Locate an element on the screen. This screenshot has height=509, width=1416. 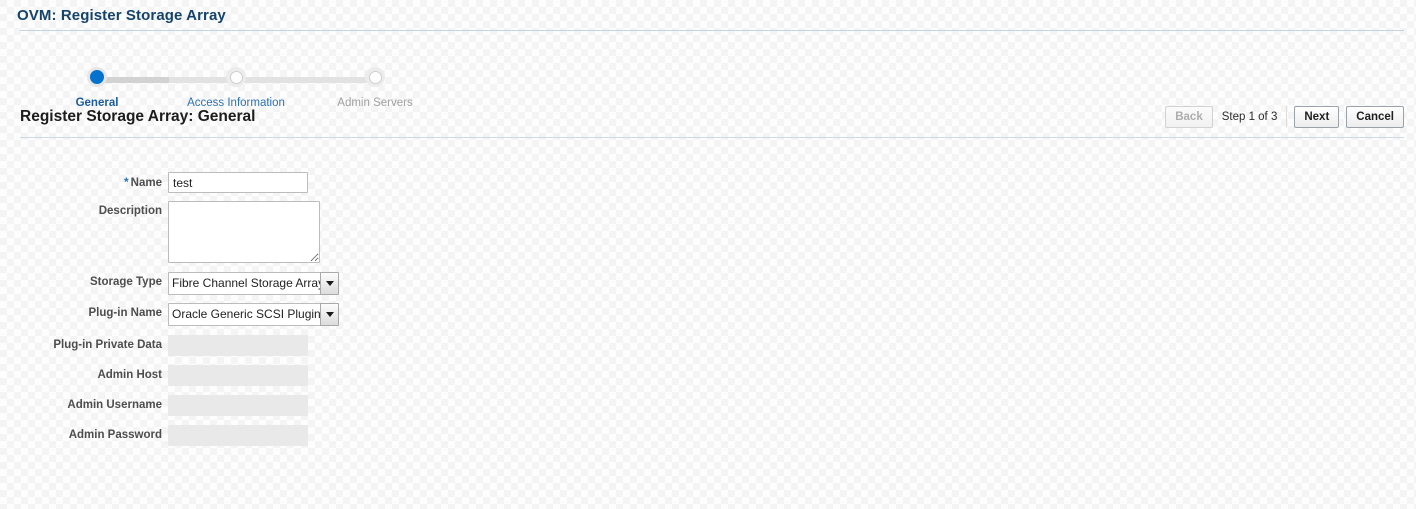
cancel-button: Cancel is located at coordinates (1375, 117).